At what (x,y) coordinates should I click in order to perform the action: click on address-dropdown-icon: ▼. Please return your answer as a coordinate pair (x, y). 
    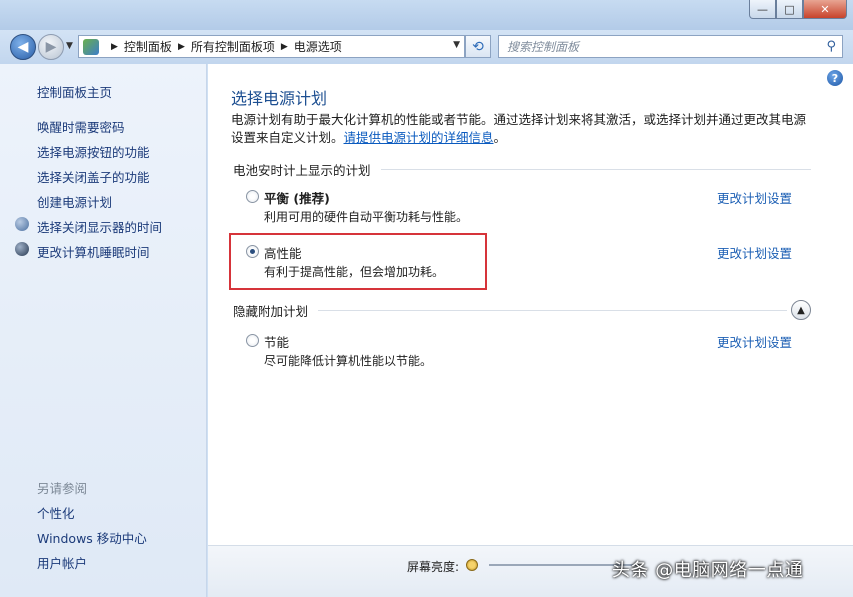
    Looking at the image, I should click on (456, 45).